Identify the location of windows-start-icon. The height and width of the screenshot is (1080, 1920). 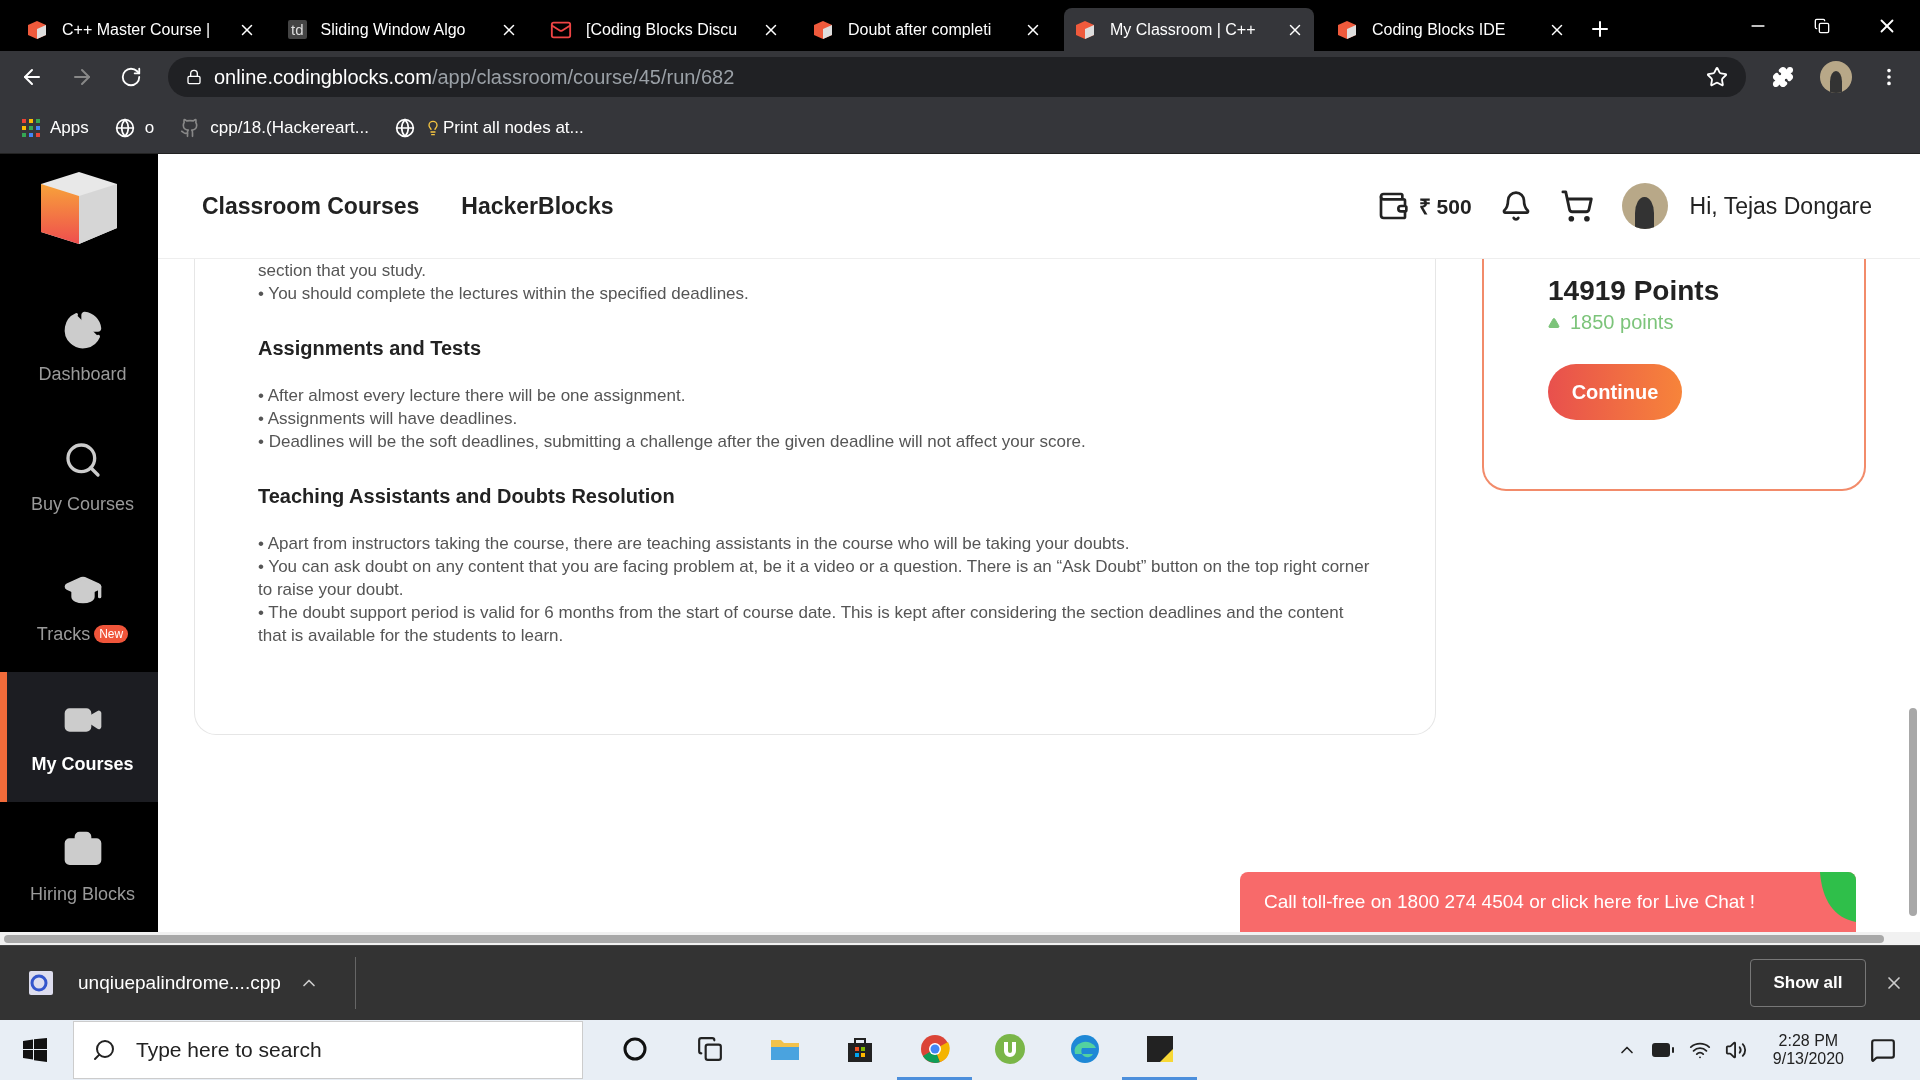
(35, 1050).